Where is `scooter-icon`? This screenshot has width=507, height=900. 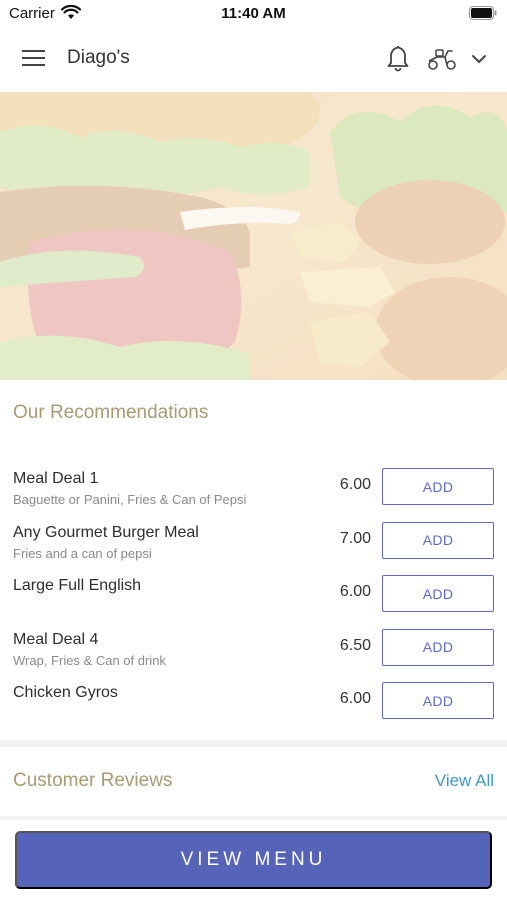
scooter-icon is located at coordinates (442, 61).